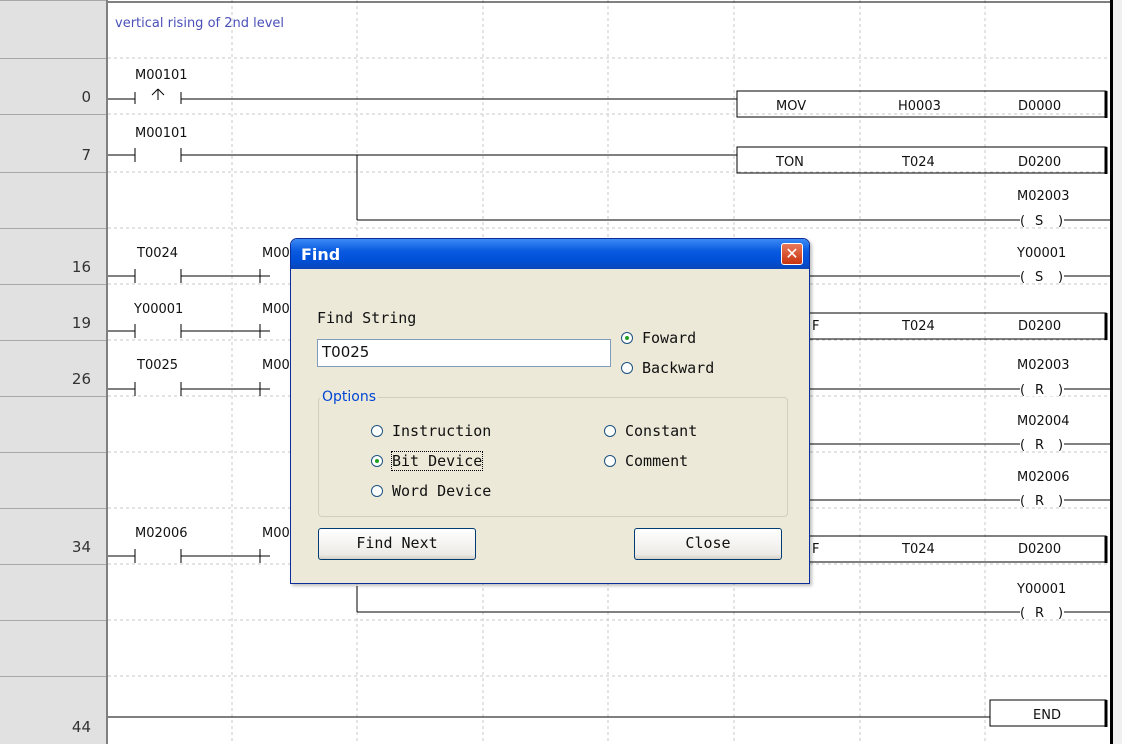 This screenshot has width=1122, height=744. What do you see at coordinates (442, 431) in the screenshot?
I see `instruction-label: Instruction` at bounding box center [442, 431].